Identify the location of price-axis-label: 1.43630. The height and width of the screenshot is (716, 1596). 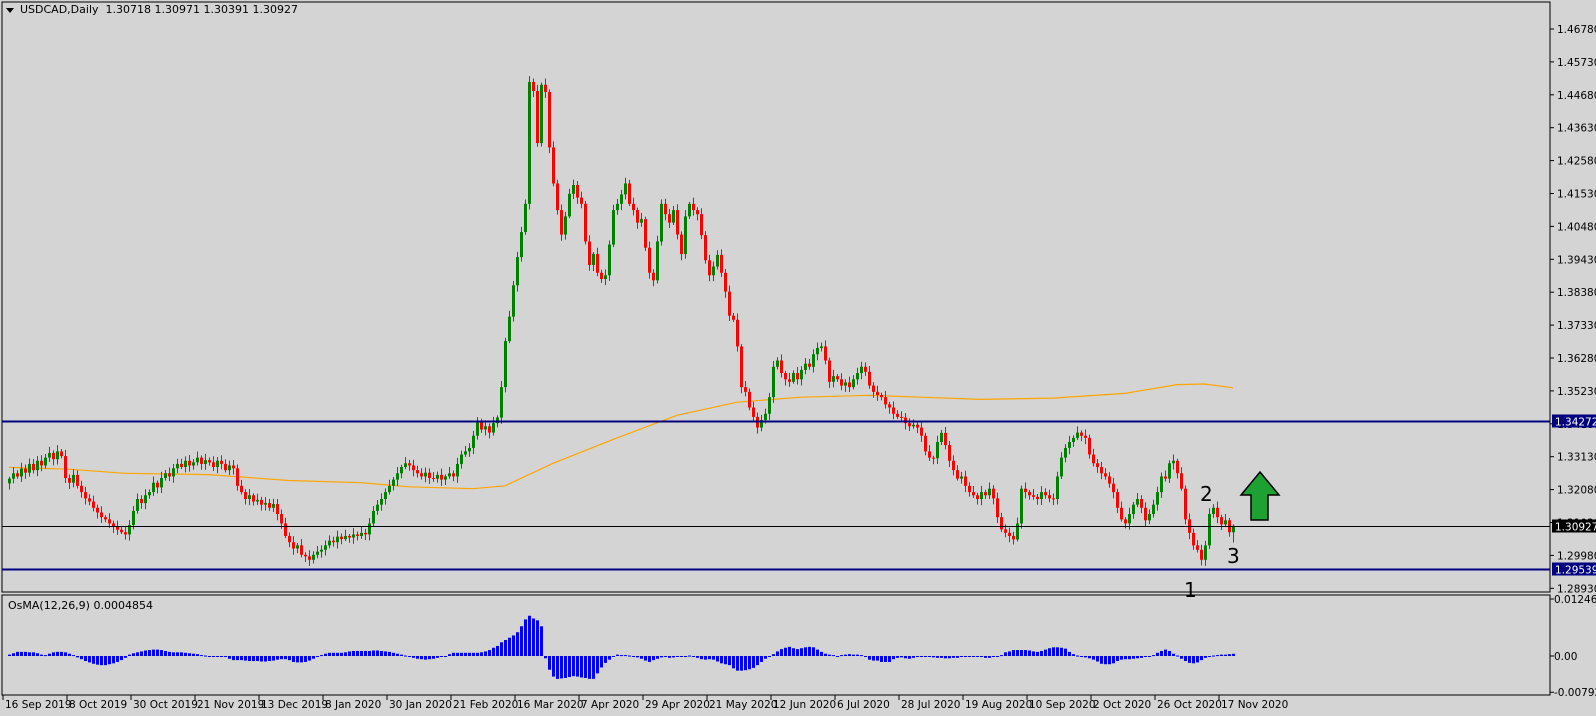
(1576, 129).